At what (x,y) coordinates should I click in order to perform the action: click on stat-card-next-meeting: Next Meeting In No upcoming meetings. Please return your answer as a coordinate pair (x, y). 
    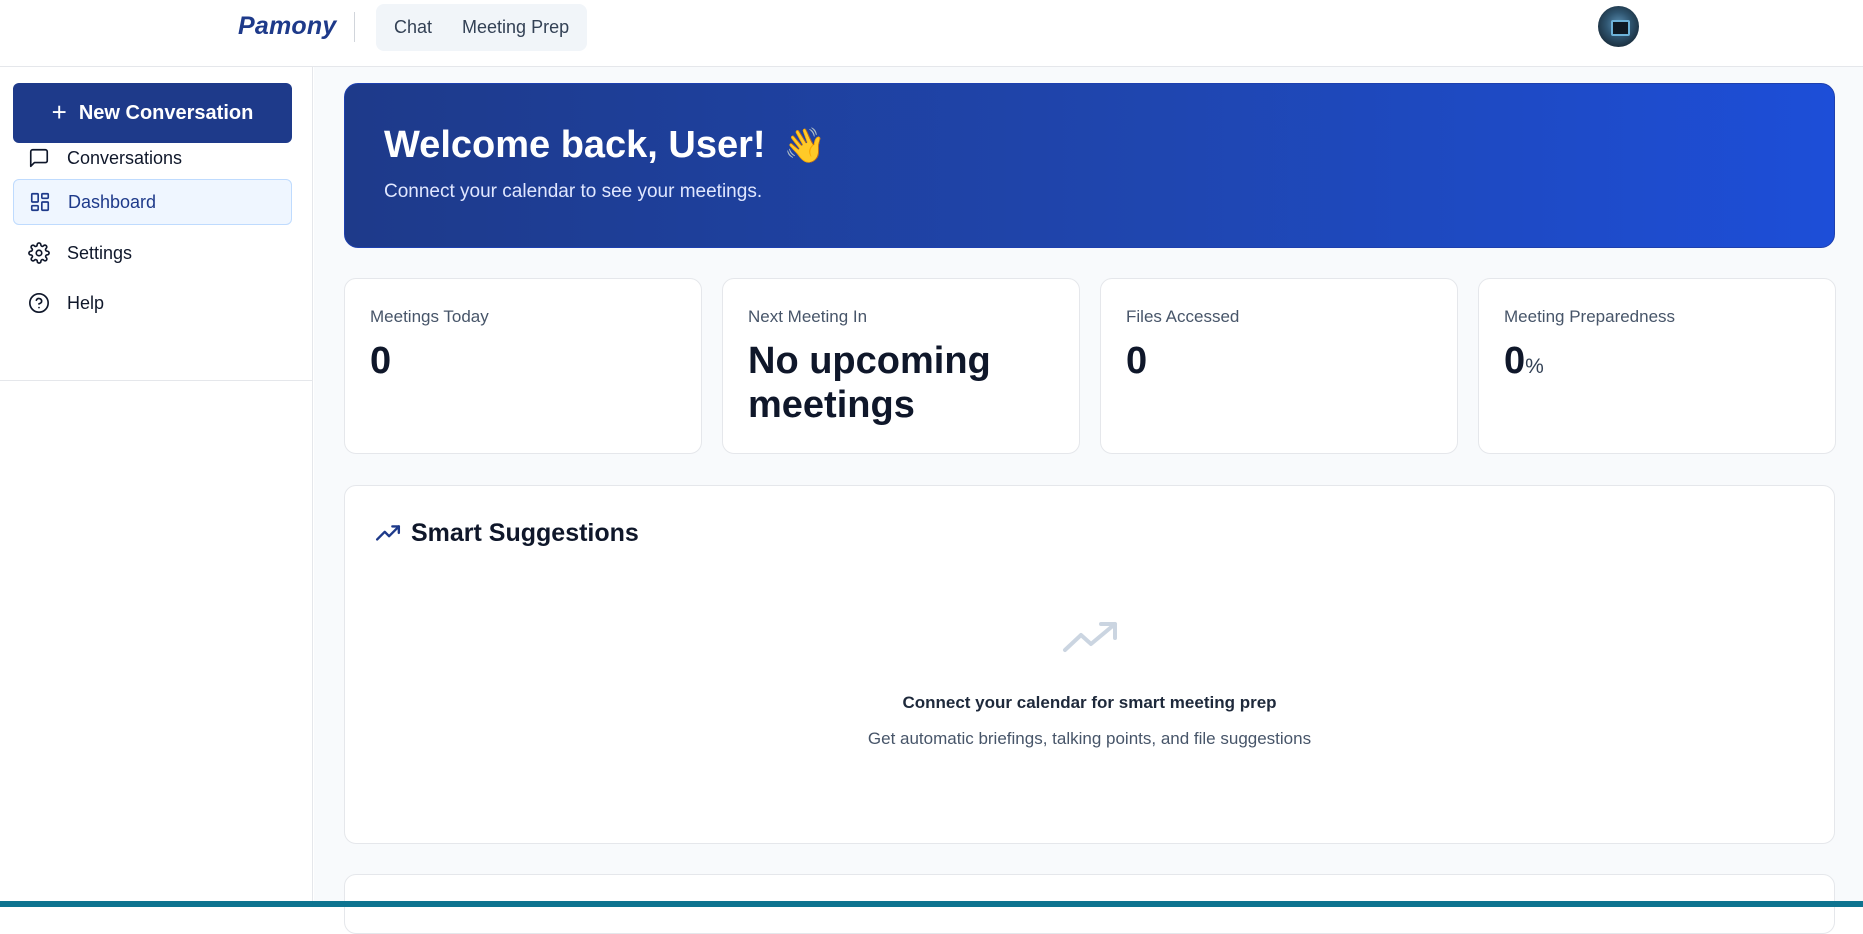
    Looking at the image, I should click on (901, 366).